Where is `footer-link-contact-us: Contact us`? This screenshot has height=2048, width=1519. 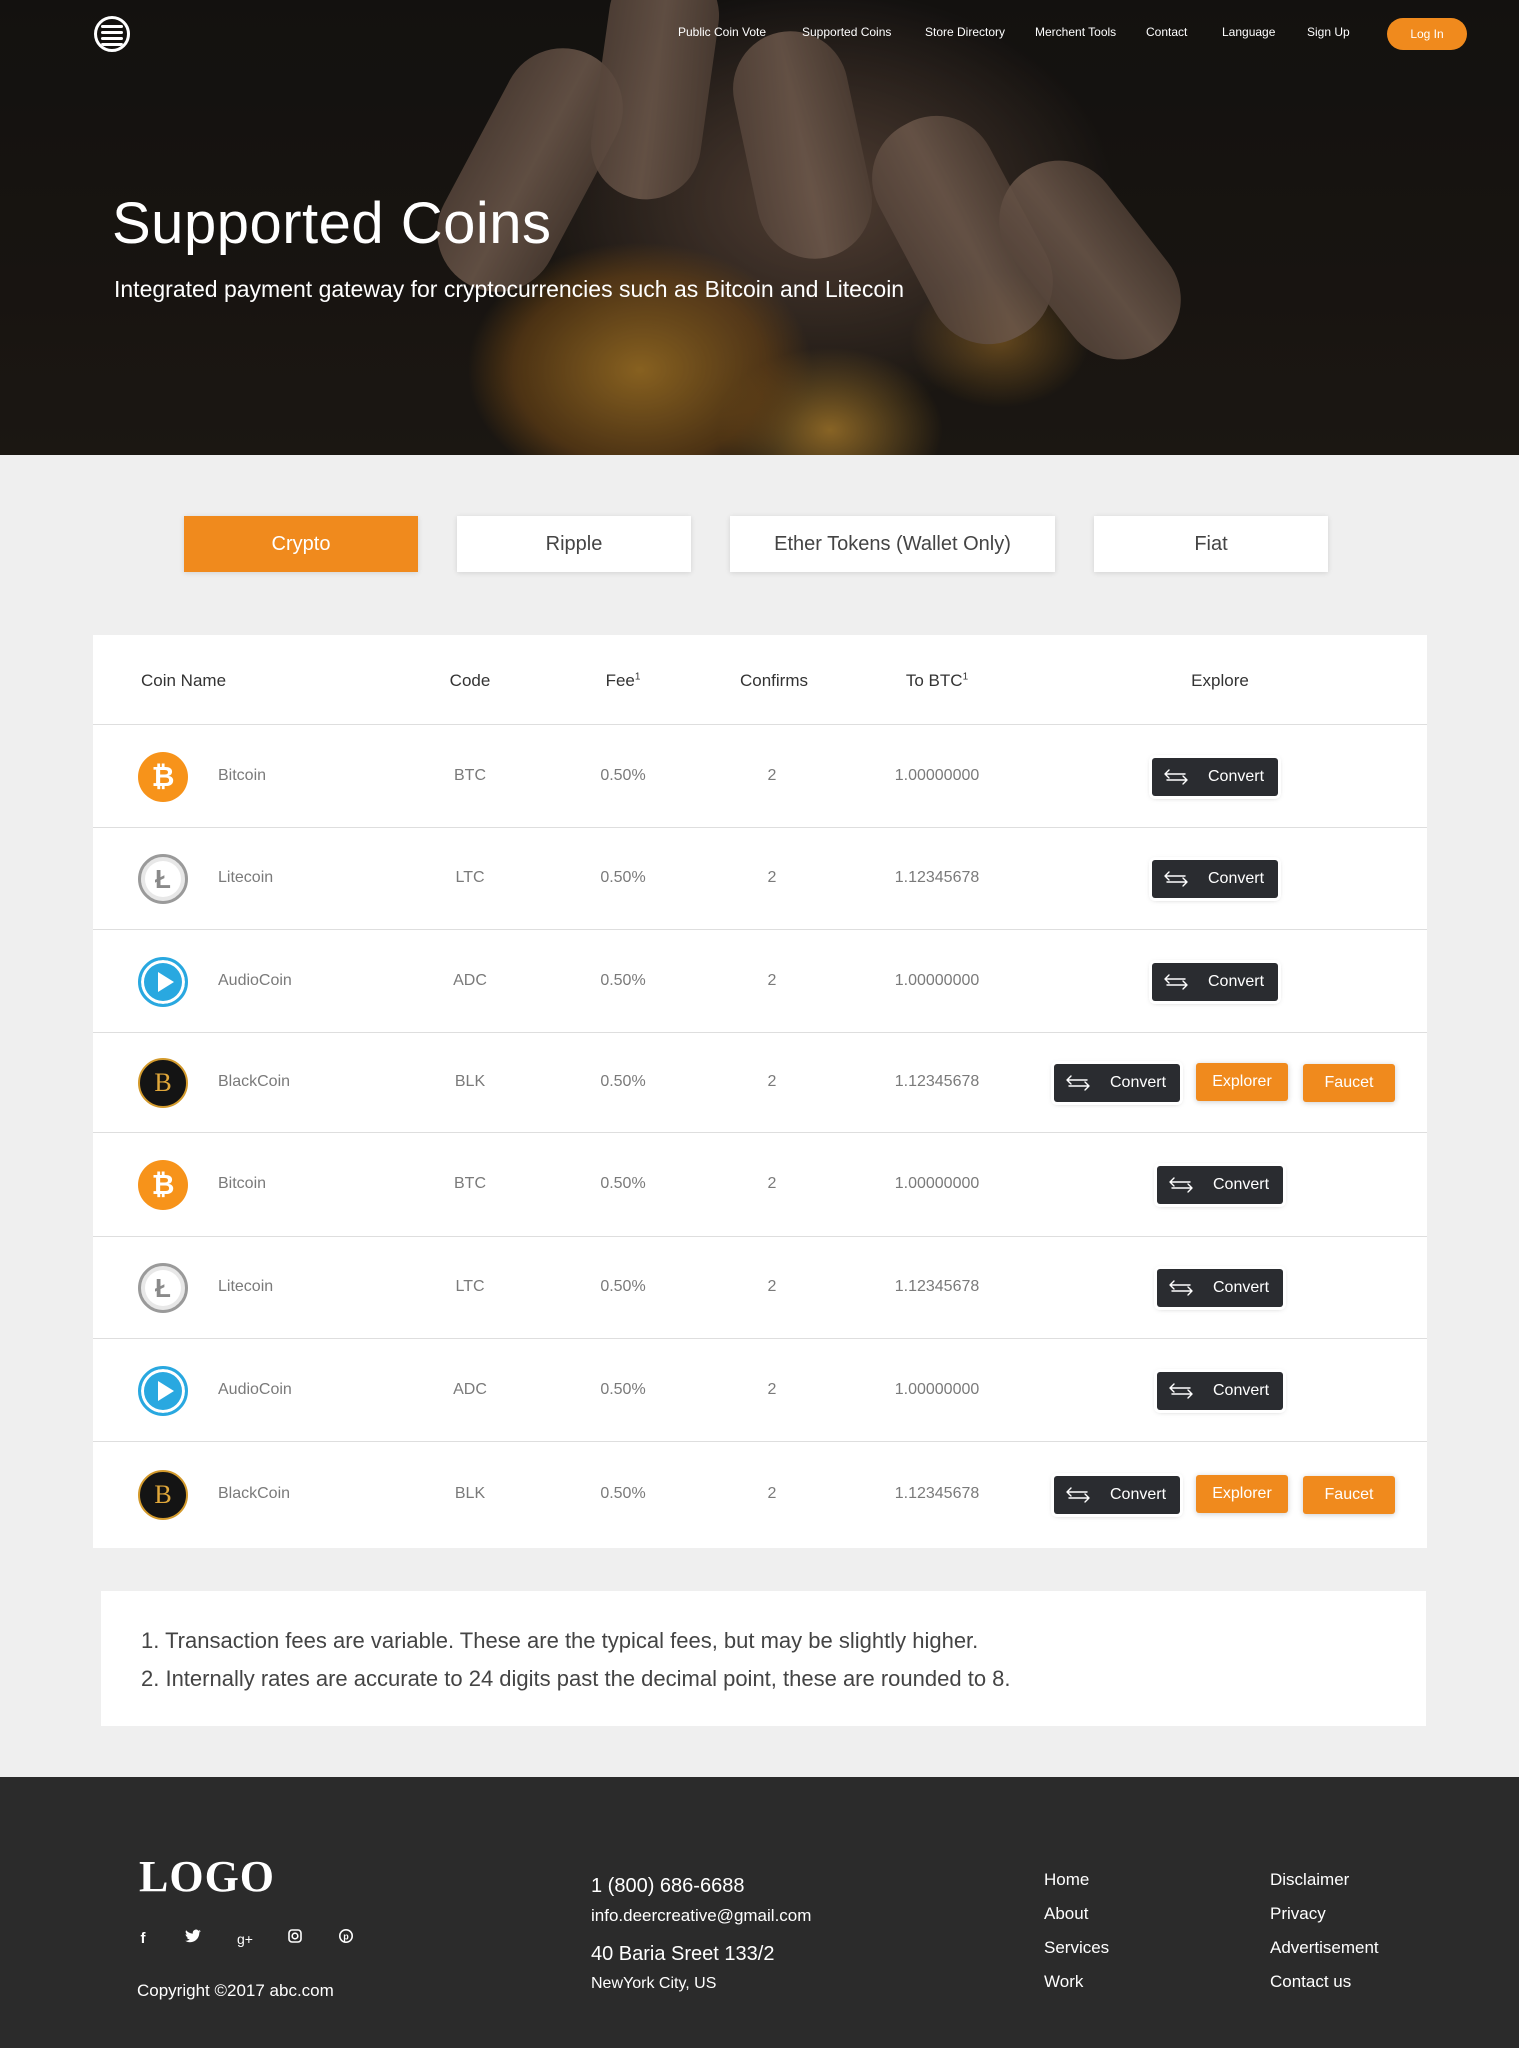 footer-link-contact-us: Contact us is located at coordinates (1310, 1982).